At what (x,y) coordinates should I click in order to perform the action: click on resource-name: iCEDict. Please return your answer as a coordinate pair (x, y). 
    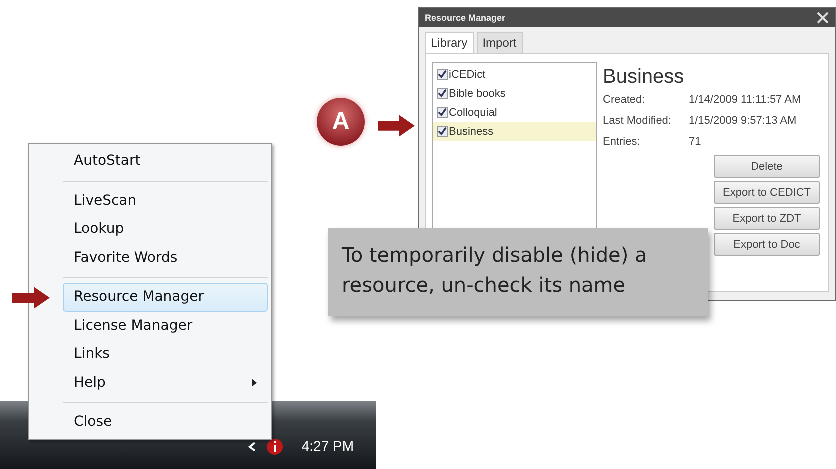
    Looking at the image, I should click on (467, 74).